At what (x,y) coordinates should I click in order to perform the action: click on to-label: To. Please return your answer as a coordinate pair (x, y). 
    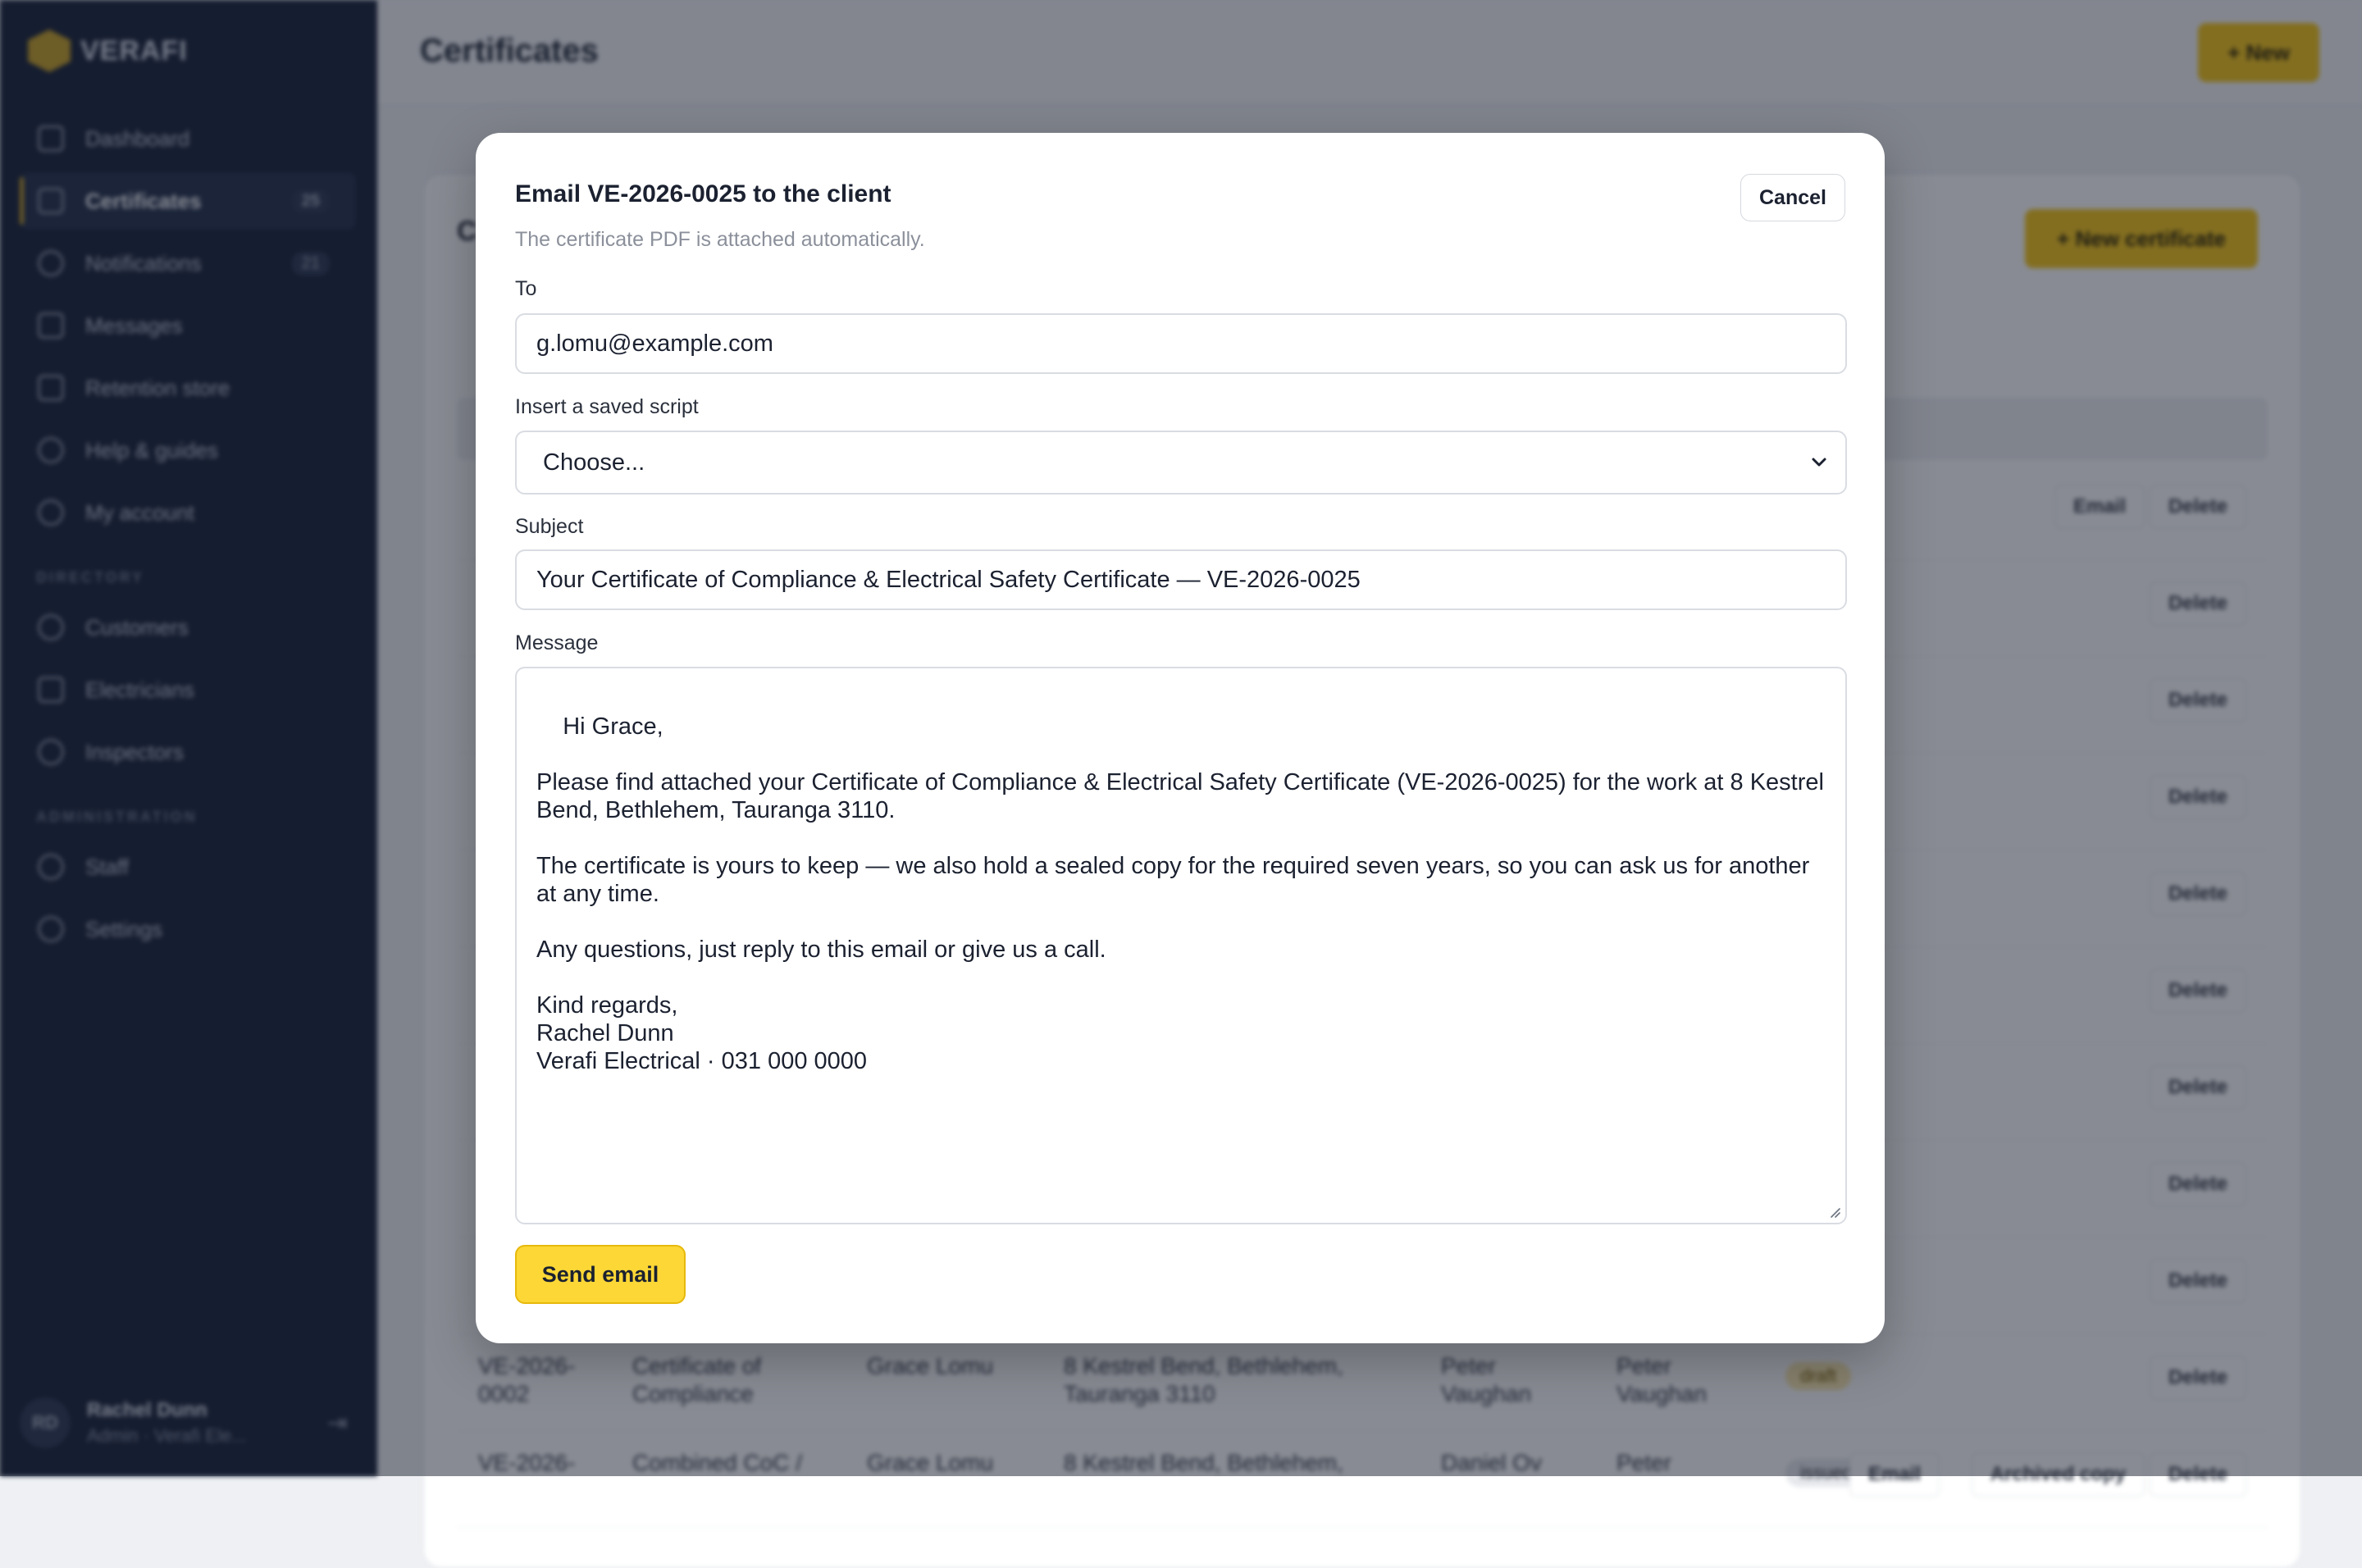
    Looking at the image, I should click on (526, 288).